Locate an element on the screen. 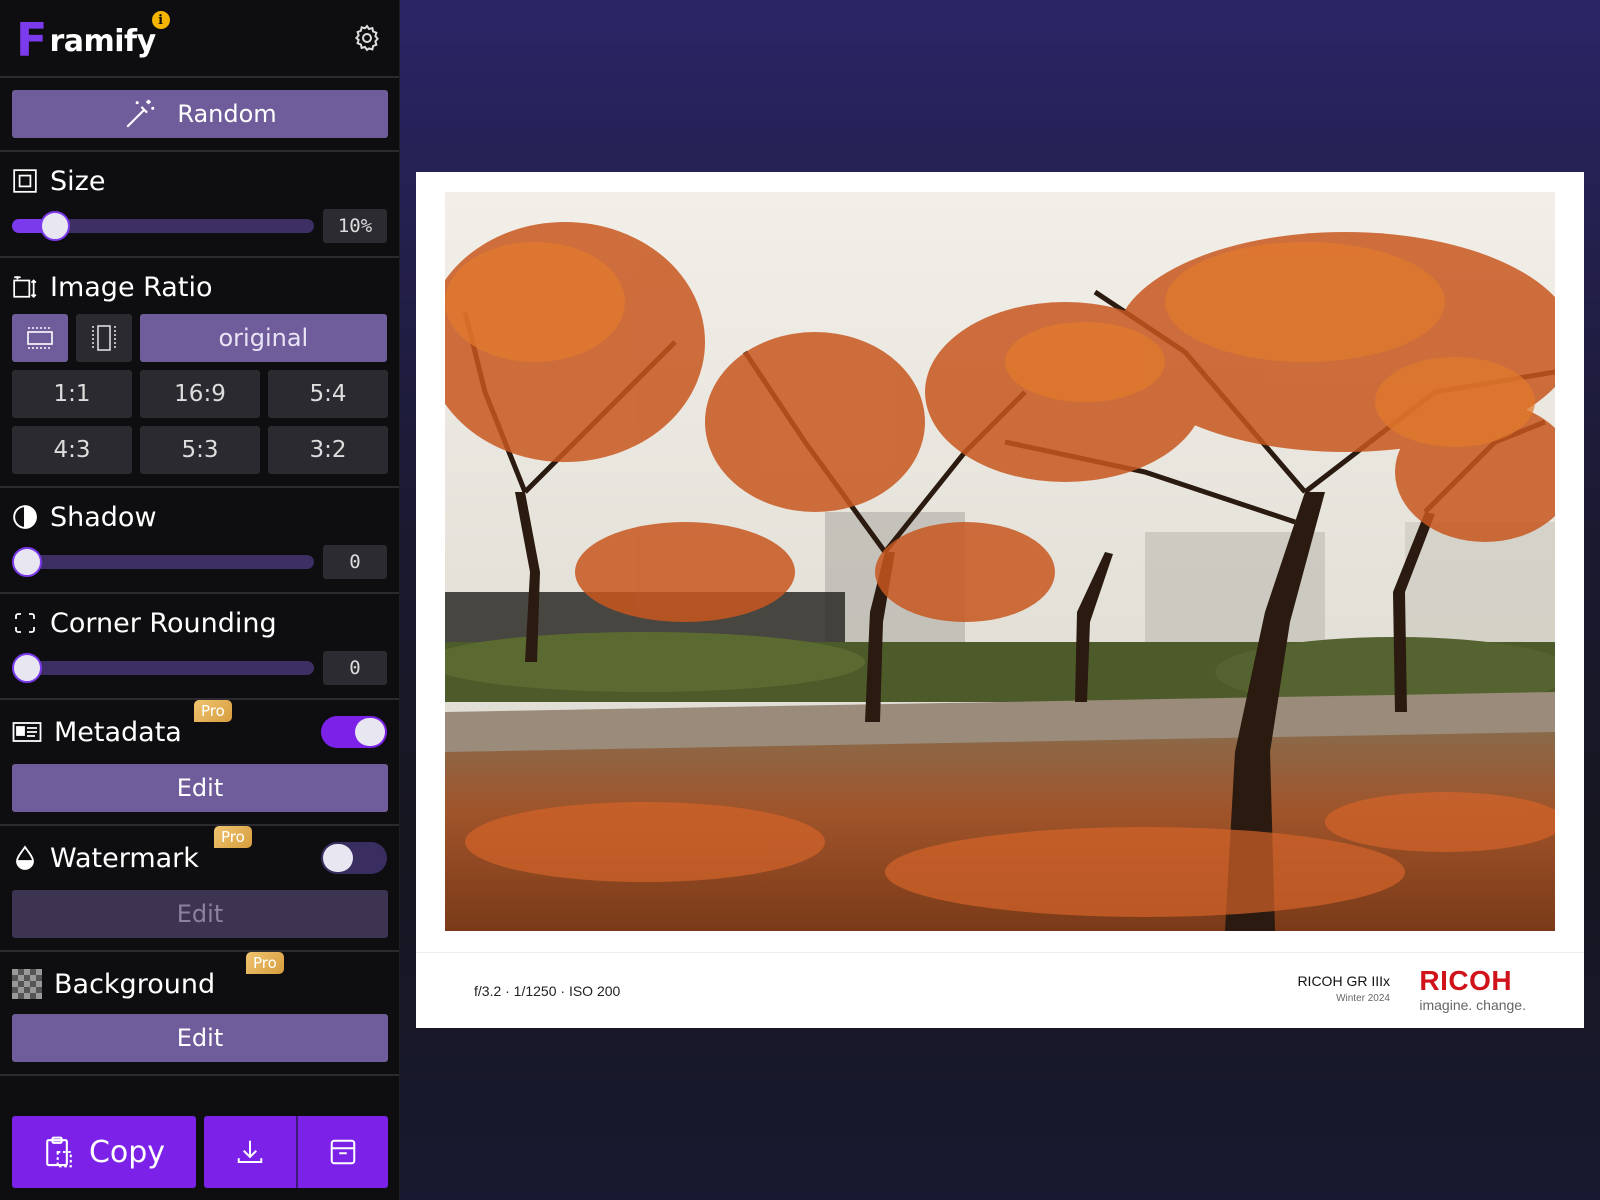  landscape-icon is located at coordinates (40, 338).